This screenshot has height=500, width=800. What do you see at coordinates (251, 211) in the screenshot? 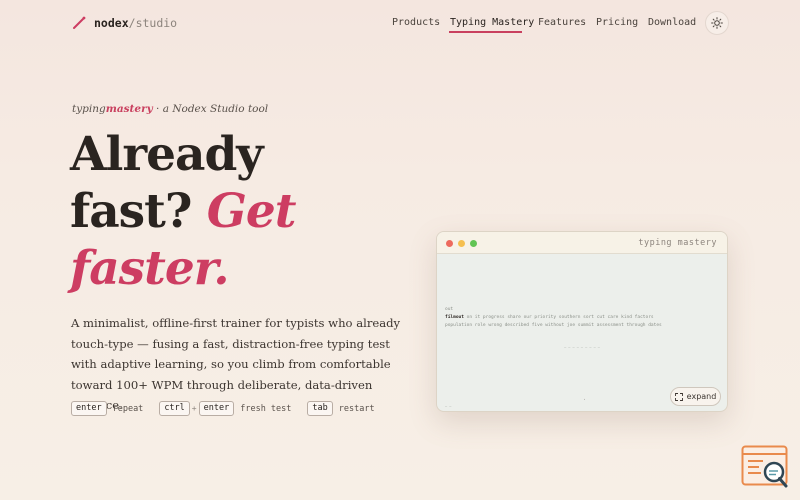
I see `headline-line-2-accent: Get` at bounding box center [251, 211].